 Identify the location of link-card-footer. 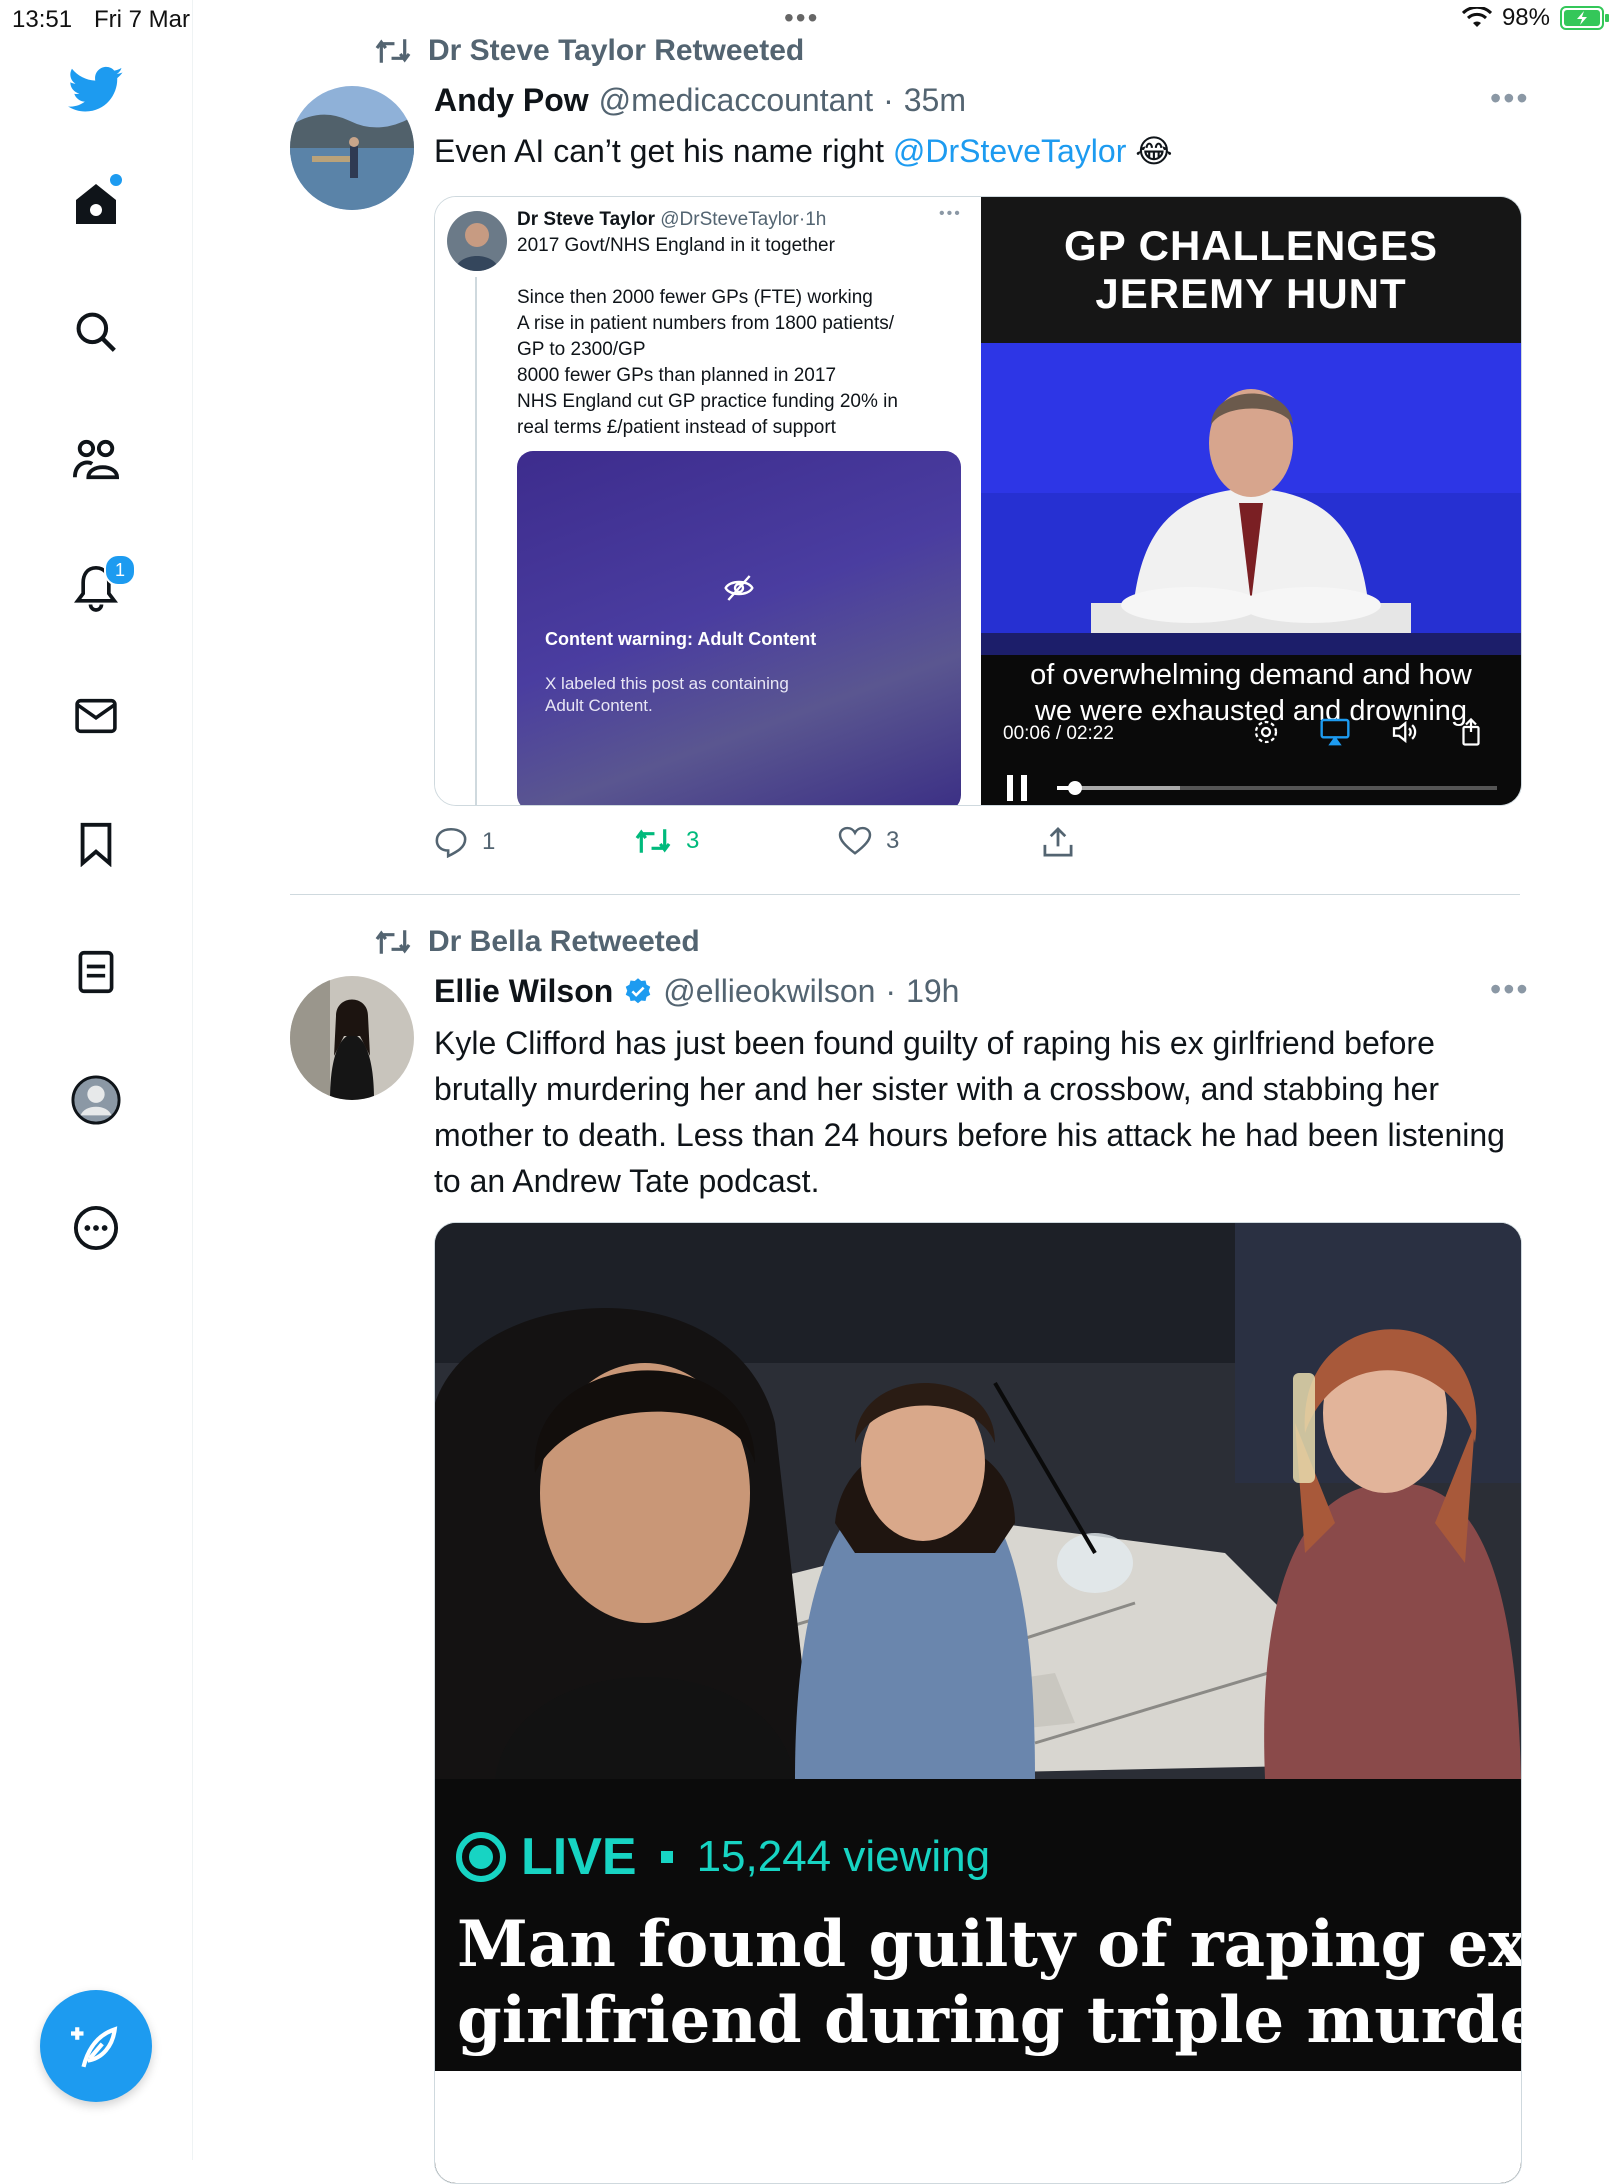
(978, 2127).